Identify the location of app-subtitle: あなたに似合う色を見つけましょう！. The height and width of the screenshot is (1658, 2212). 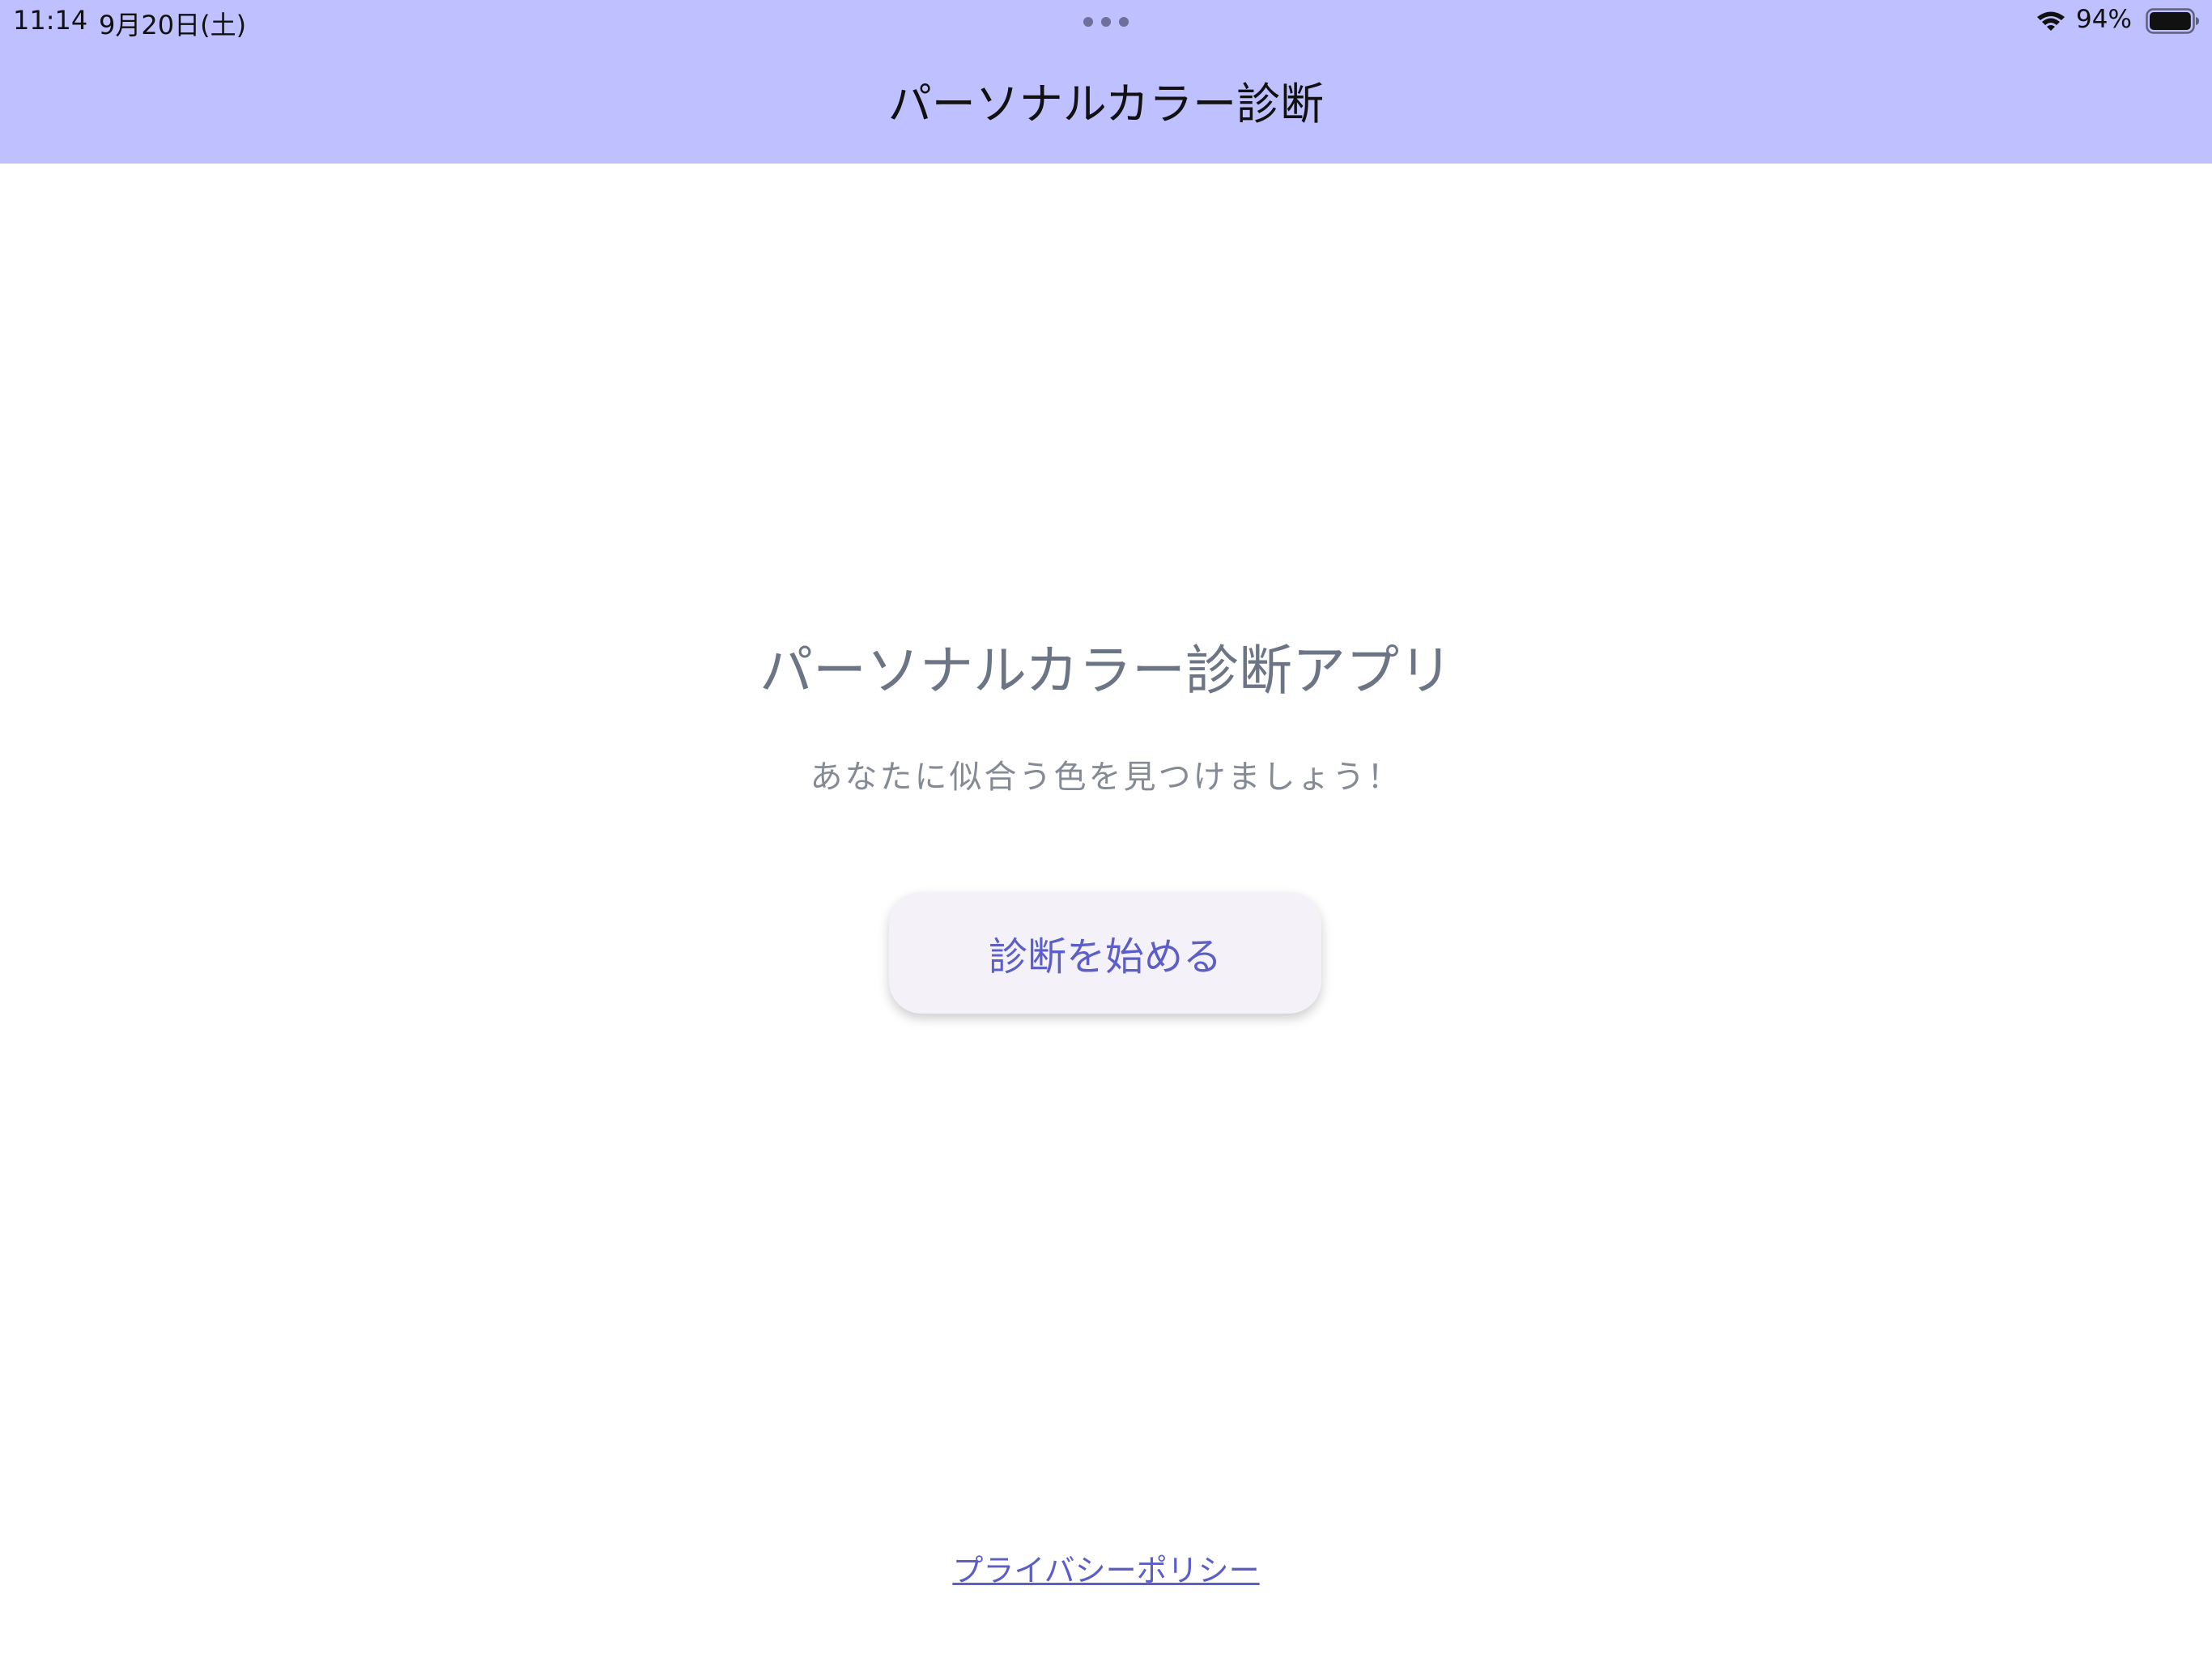
(1106, 777).